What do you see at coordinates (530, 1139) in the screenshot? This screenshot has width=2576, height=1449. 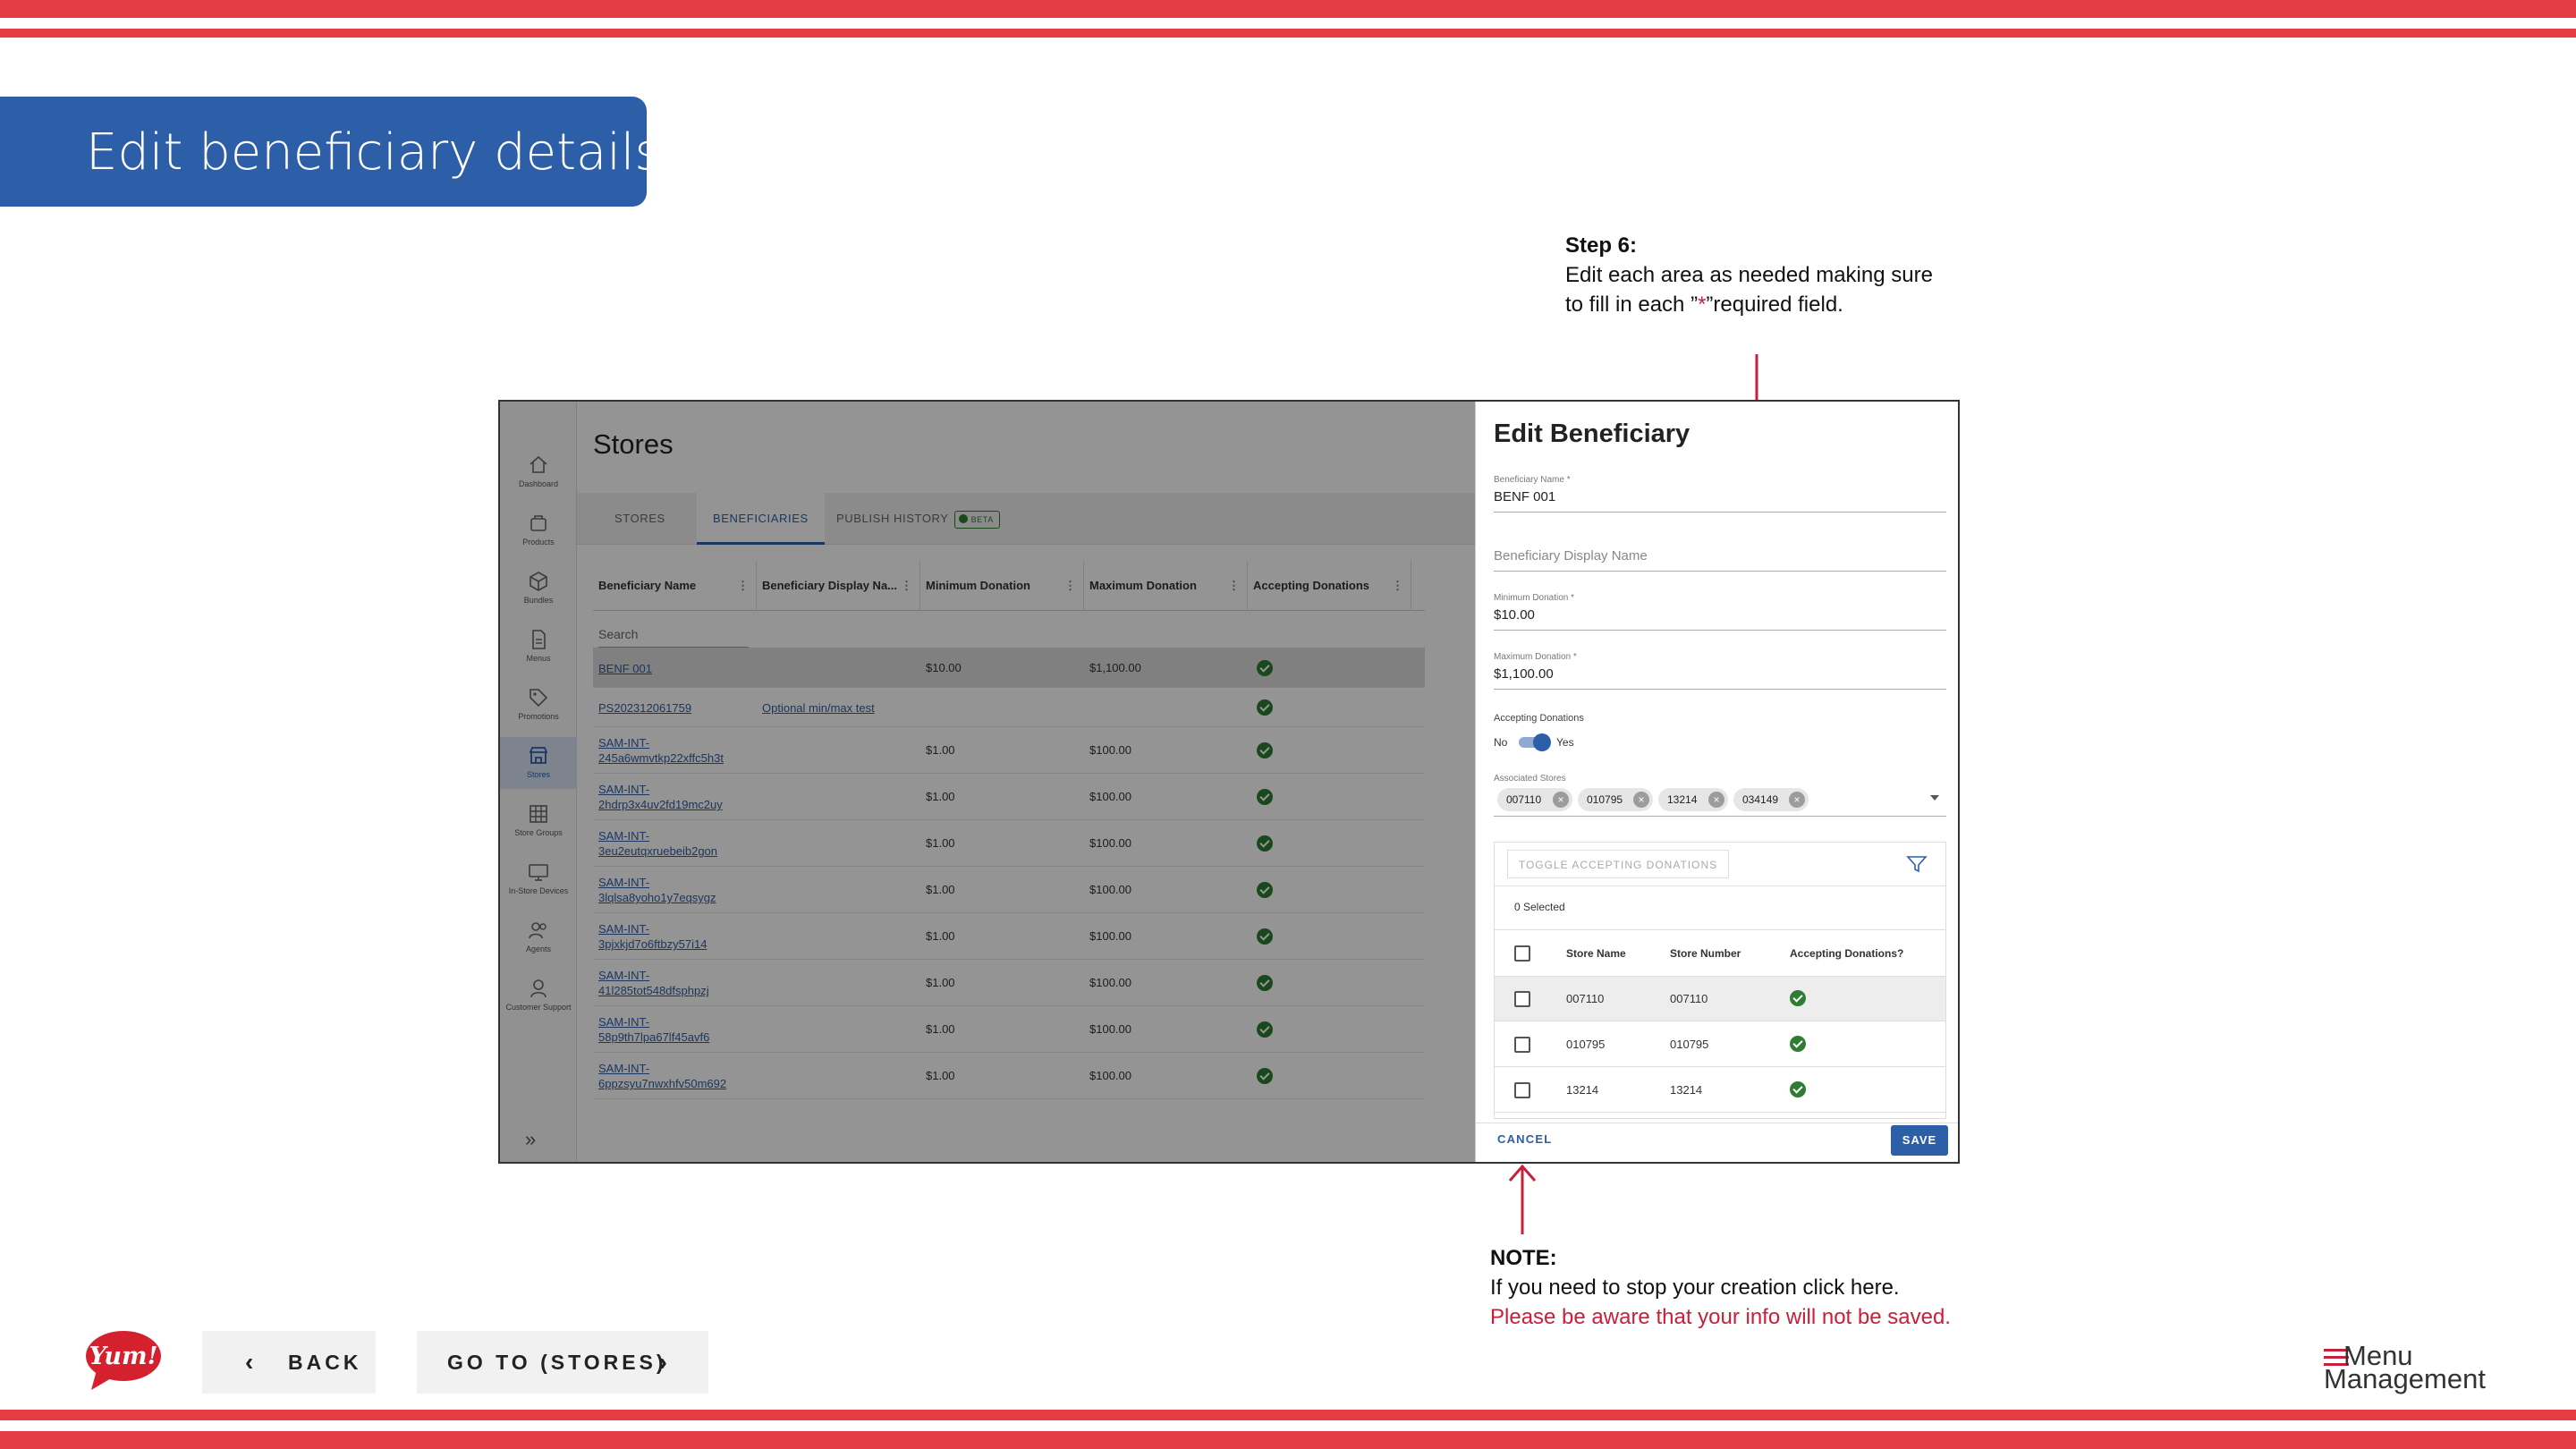 I see `expand-nav-icon: »` at bounding box center [530, 1139].